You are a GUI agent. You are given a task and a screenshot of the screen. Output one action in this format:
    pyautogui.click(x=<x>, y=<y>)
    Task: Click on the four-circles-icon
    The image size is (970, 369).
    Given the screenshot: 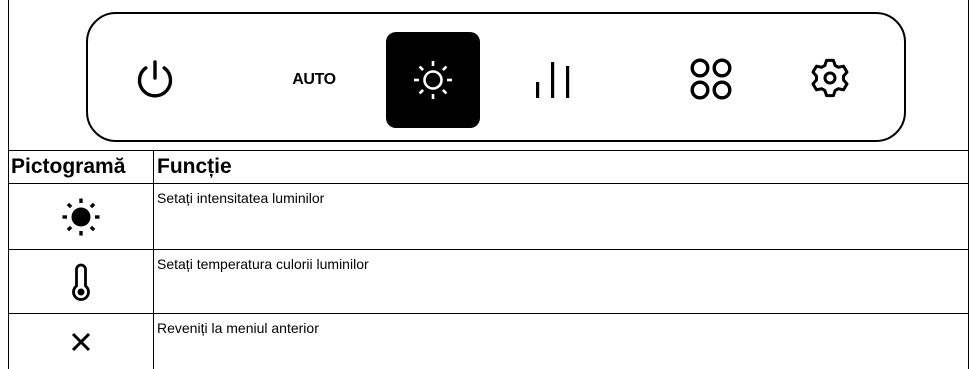 What is the action you would take?
    pyautogui.click(x=711, y=79)
    